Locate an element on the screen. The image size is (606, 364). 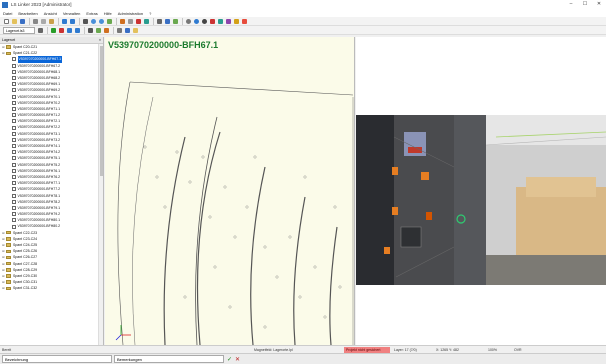
search-icon is located at coordinates (204, 21).